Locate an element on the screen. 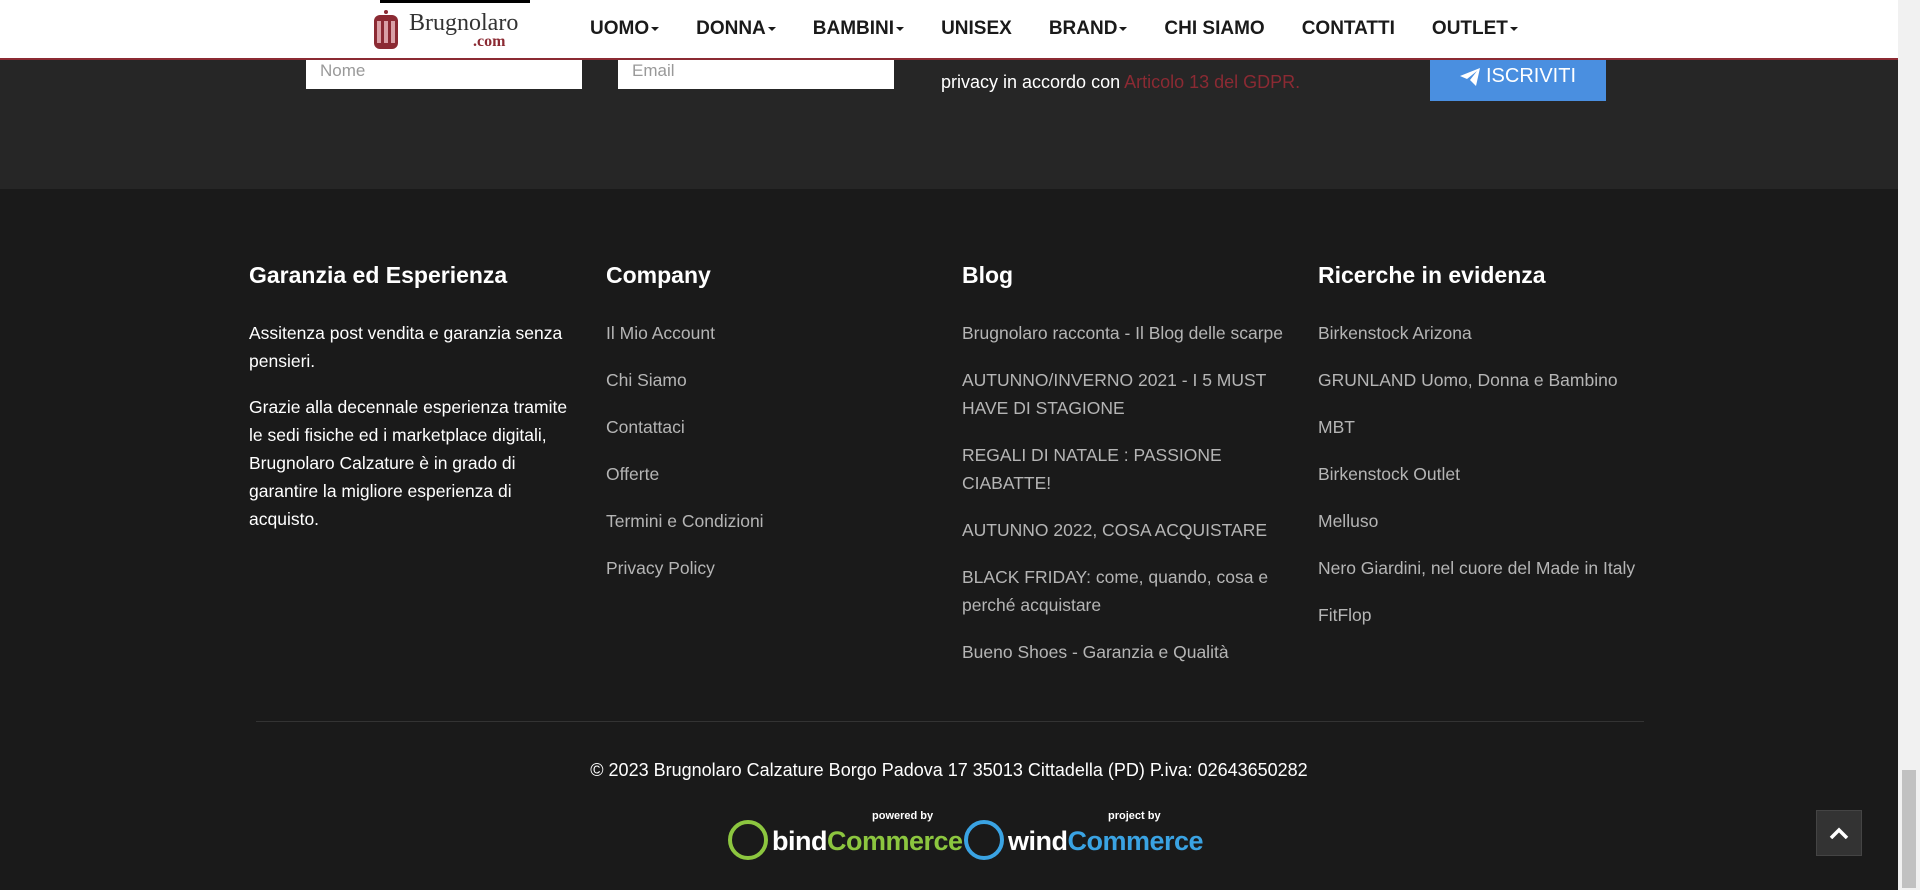  footer-column-title: Garanzia ed Esperienza is located at coordinates (378, 275).